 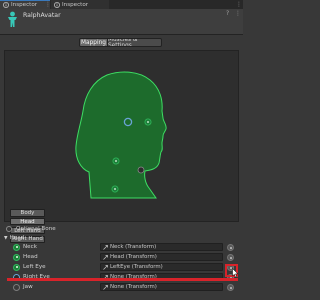 What do you see at coordinates (235, 273) in the screenshot?
I see `mouse-cursor-icon` at bounding box center [235, 273].